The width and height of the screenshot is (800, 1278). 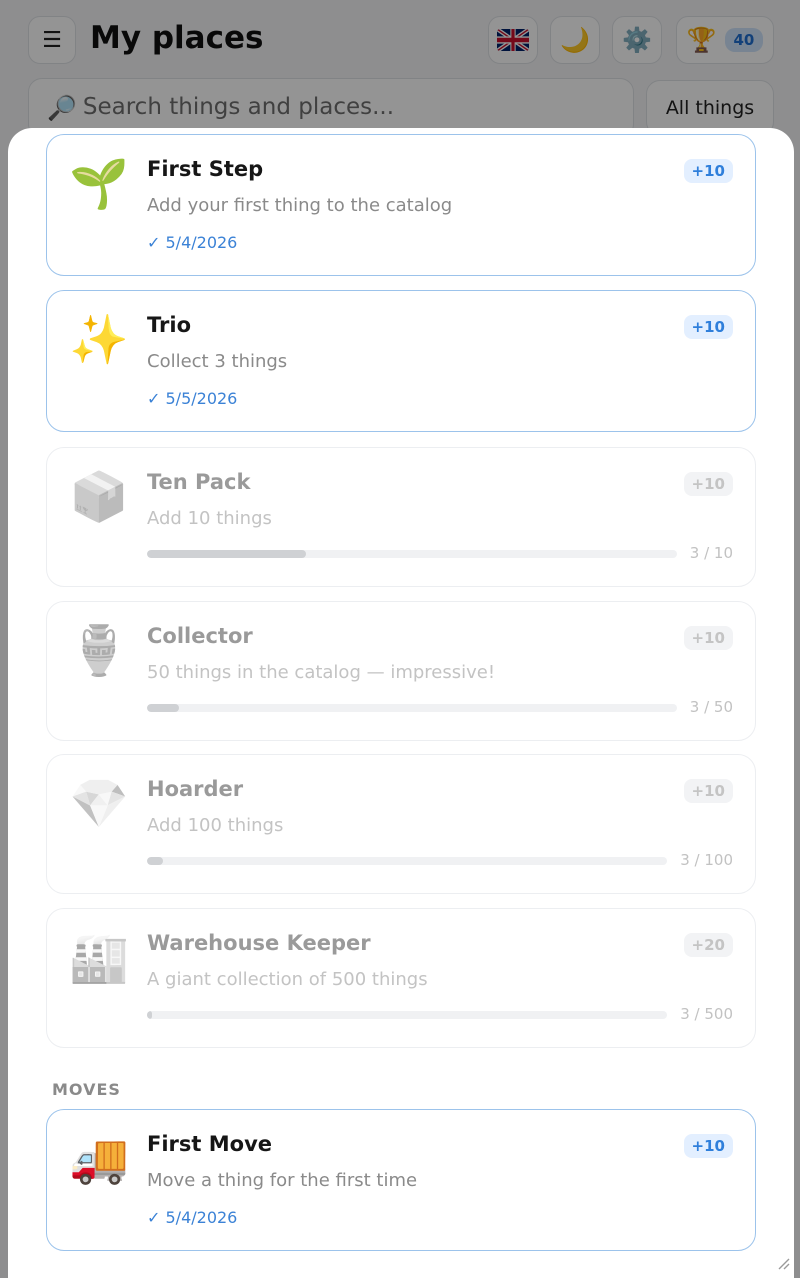 What do you see at coordinates (321, 672) in the screenshot?
I see `achievement-description: 50 things in the catalog — impressive!` at bounding box center [321, 672].